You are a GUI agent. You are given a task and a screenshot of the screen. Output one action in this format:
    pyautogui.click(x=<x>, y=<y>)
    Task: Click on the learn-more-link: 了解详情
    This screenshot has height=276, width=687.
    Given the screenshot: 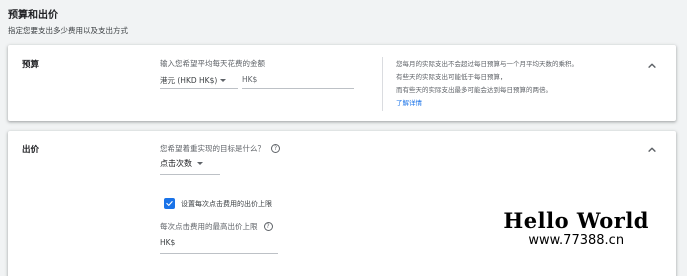 What is the action you would take?
    pyautogui.click(x=516, y=103)
    